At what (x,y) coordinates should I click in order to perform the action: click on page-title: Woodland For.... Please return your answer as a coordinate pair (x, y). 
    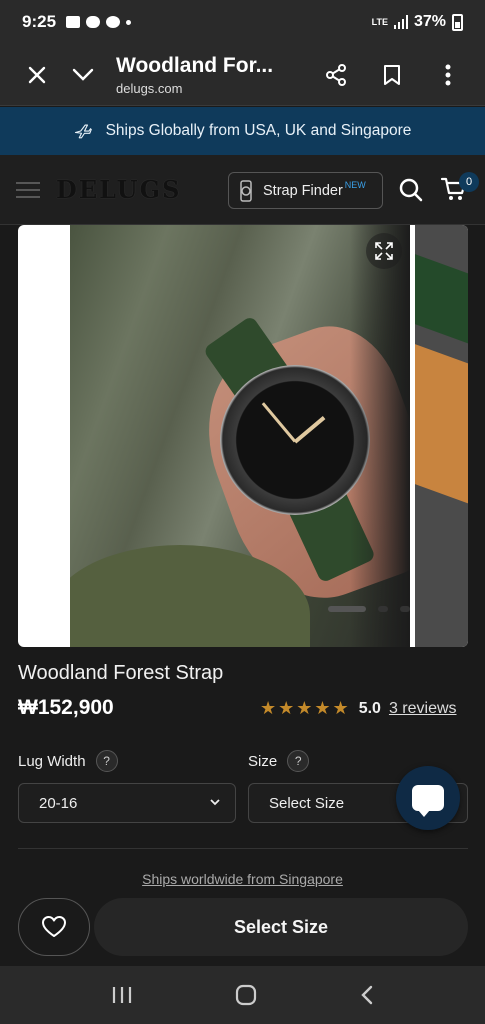
    Looking at the image, I should click on (195, 65).